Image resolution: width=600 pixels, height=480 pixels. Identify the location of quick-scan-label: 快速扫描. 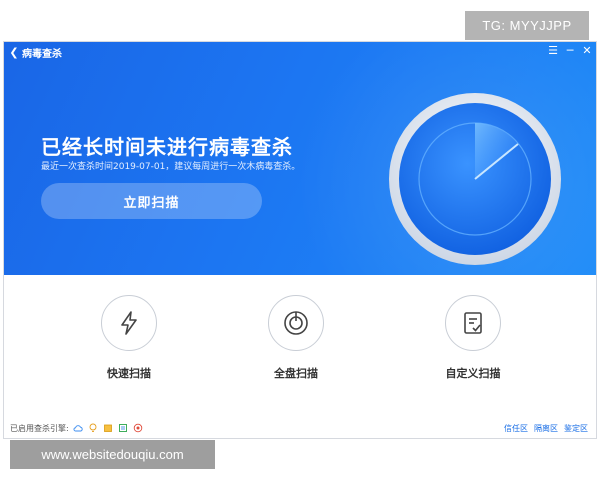
(129, 373).